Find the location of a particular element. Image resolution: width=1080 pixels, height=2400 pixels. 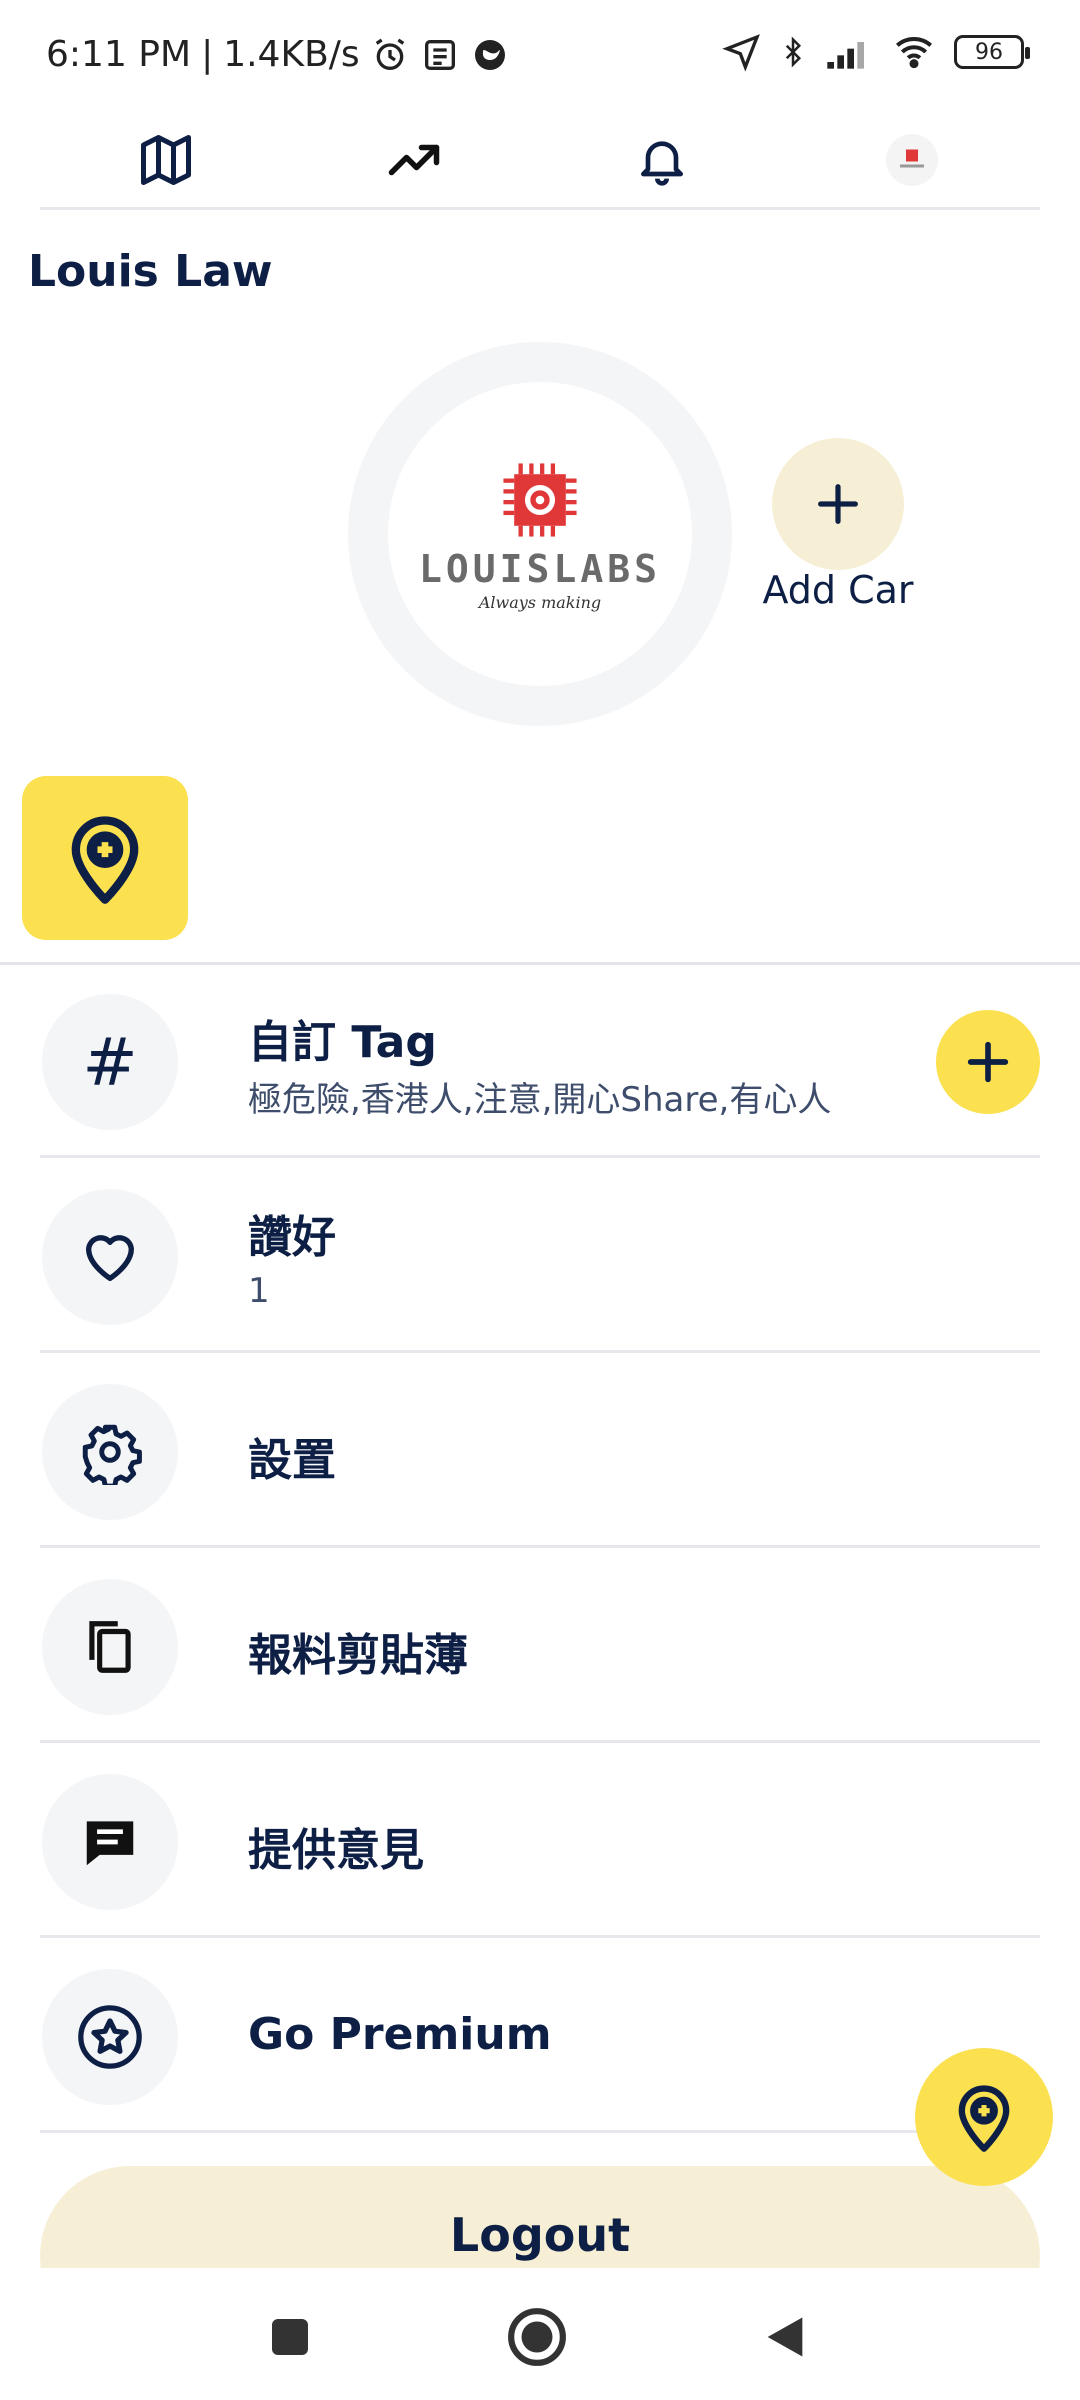

heart-icon is located at coordinates (110, 1257).